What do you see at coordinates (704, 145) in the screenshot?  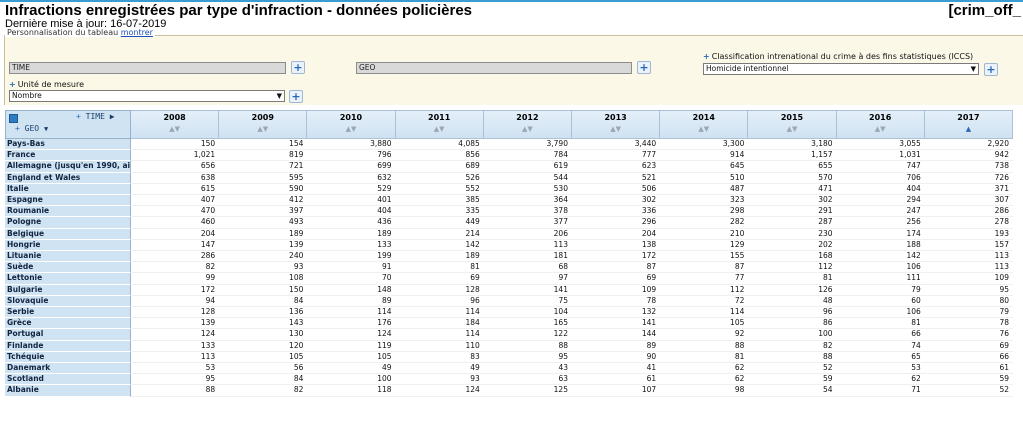 I see `table-cell: 3,300` at bounding box center [704, 145].